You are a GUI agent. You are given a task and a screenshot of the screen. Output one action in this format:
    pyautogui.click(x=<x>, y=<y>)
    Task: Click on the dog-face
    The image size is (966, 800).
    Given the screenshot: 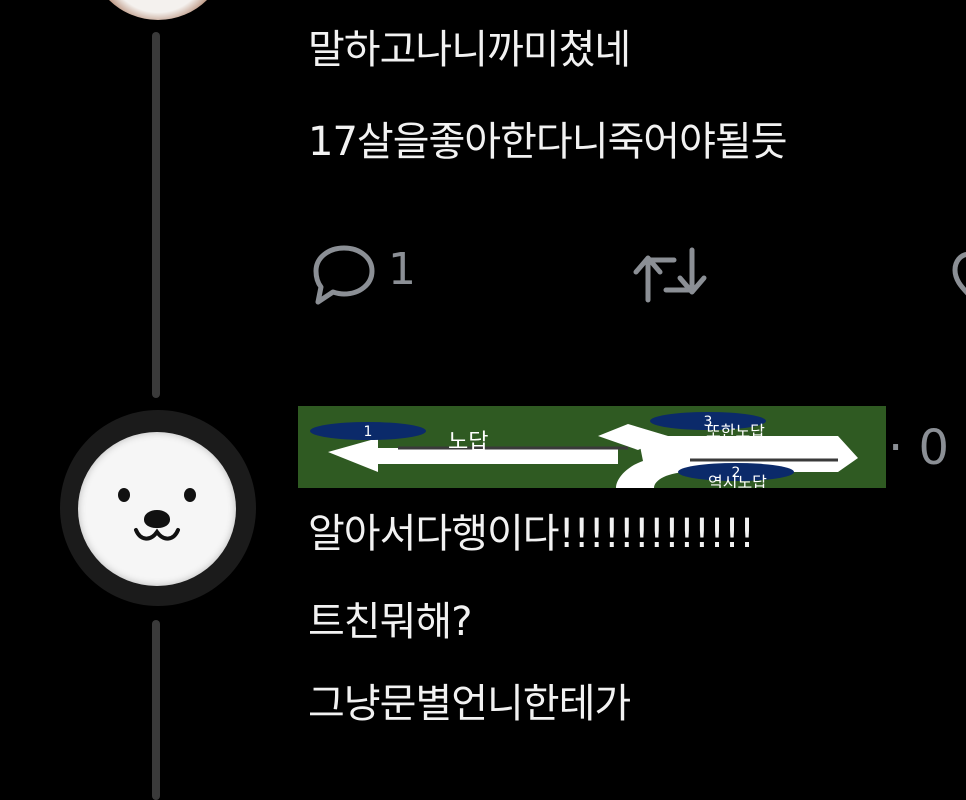 What is the action you would take?
    pyautogui.click(x=157, y=509)
    